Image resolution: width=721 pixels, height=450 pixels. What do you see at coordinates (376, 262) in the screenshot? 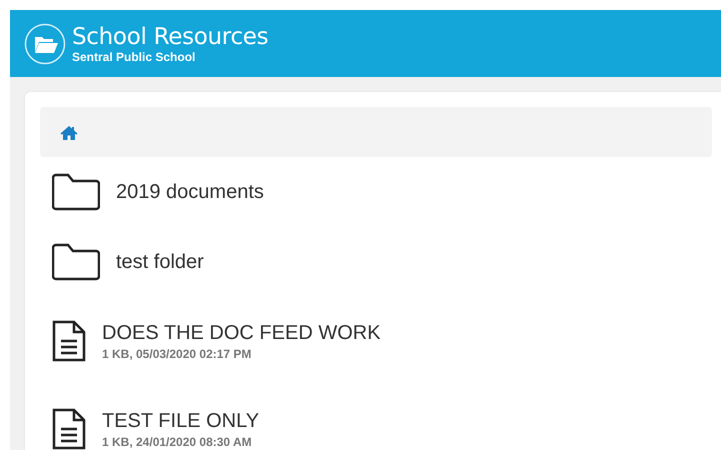
I see `folder-item: test folder` at bounding box center [376, 262].